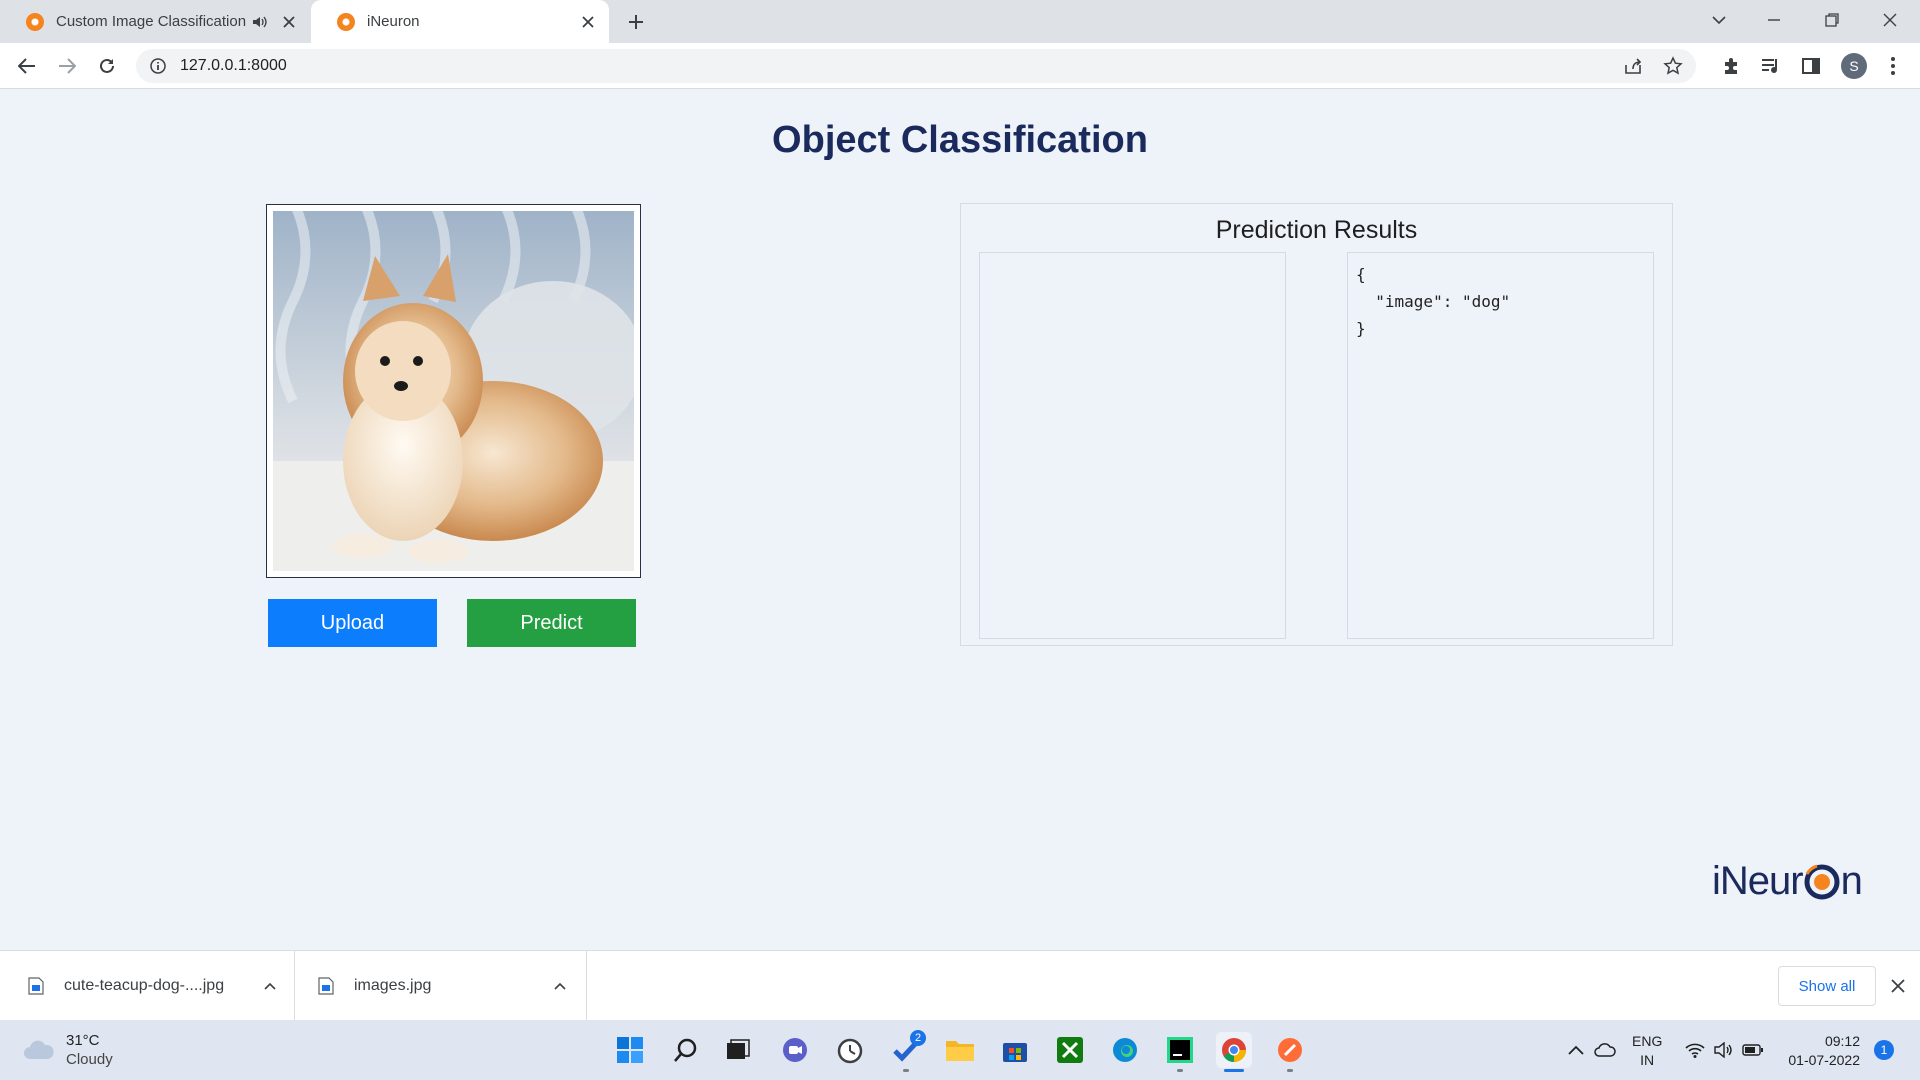 The height and width of the screenshot is (1080, 1920). Describe the element at coordinates (1731, 66) in the screenshot. I see `extensions-icon` at that location.